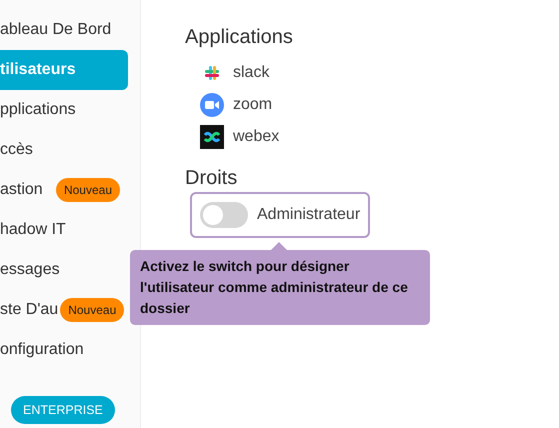  What do you see at coordinates (64, 350) in the screenshot?
I see `sidebar-item: onfiguration` at bounding box center [64, 350].